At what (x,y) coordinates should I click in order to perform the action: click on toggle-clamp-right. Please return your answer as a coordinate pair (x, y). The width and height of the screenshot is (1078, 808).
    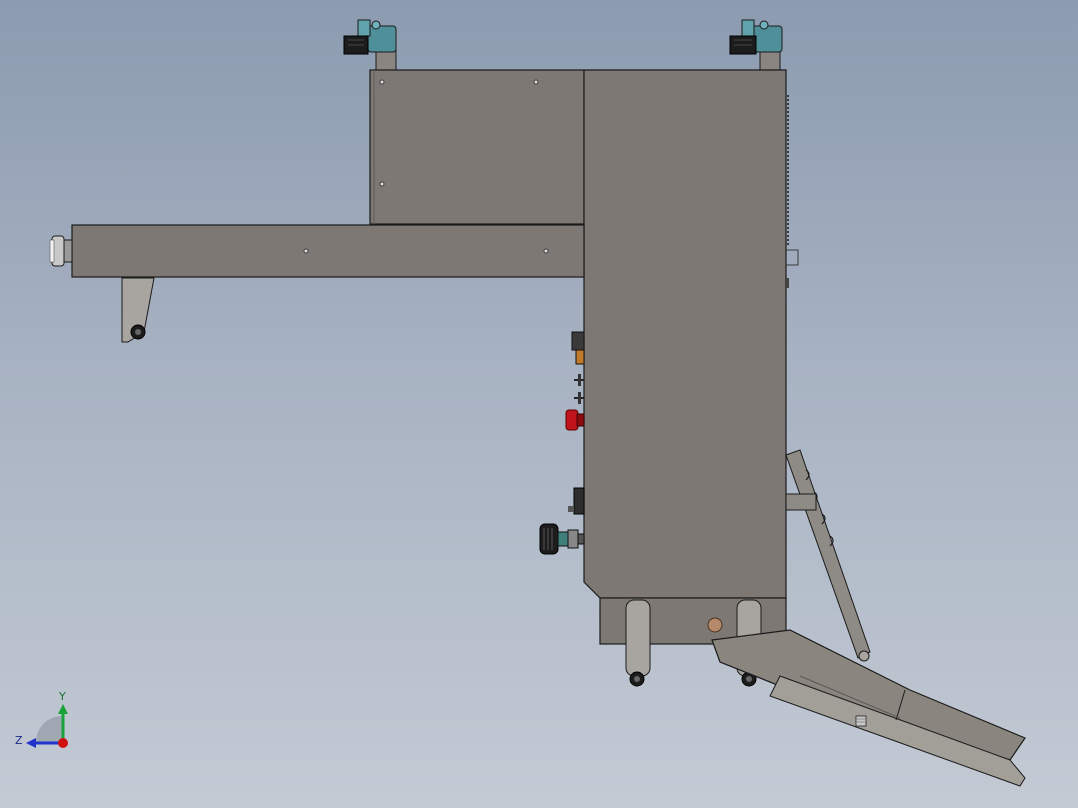
    Looking at the image, I should click on (756, 45).